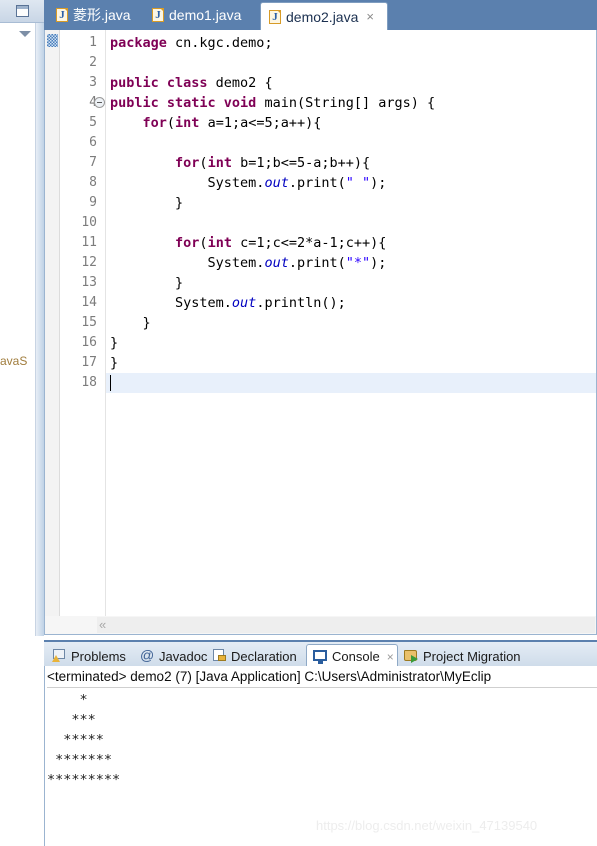 This screenshot has width=597, height=846. I want to click on line-number: 13, so click(89, 282).